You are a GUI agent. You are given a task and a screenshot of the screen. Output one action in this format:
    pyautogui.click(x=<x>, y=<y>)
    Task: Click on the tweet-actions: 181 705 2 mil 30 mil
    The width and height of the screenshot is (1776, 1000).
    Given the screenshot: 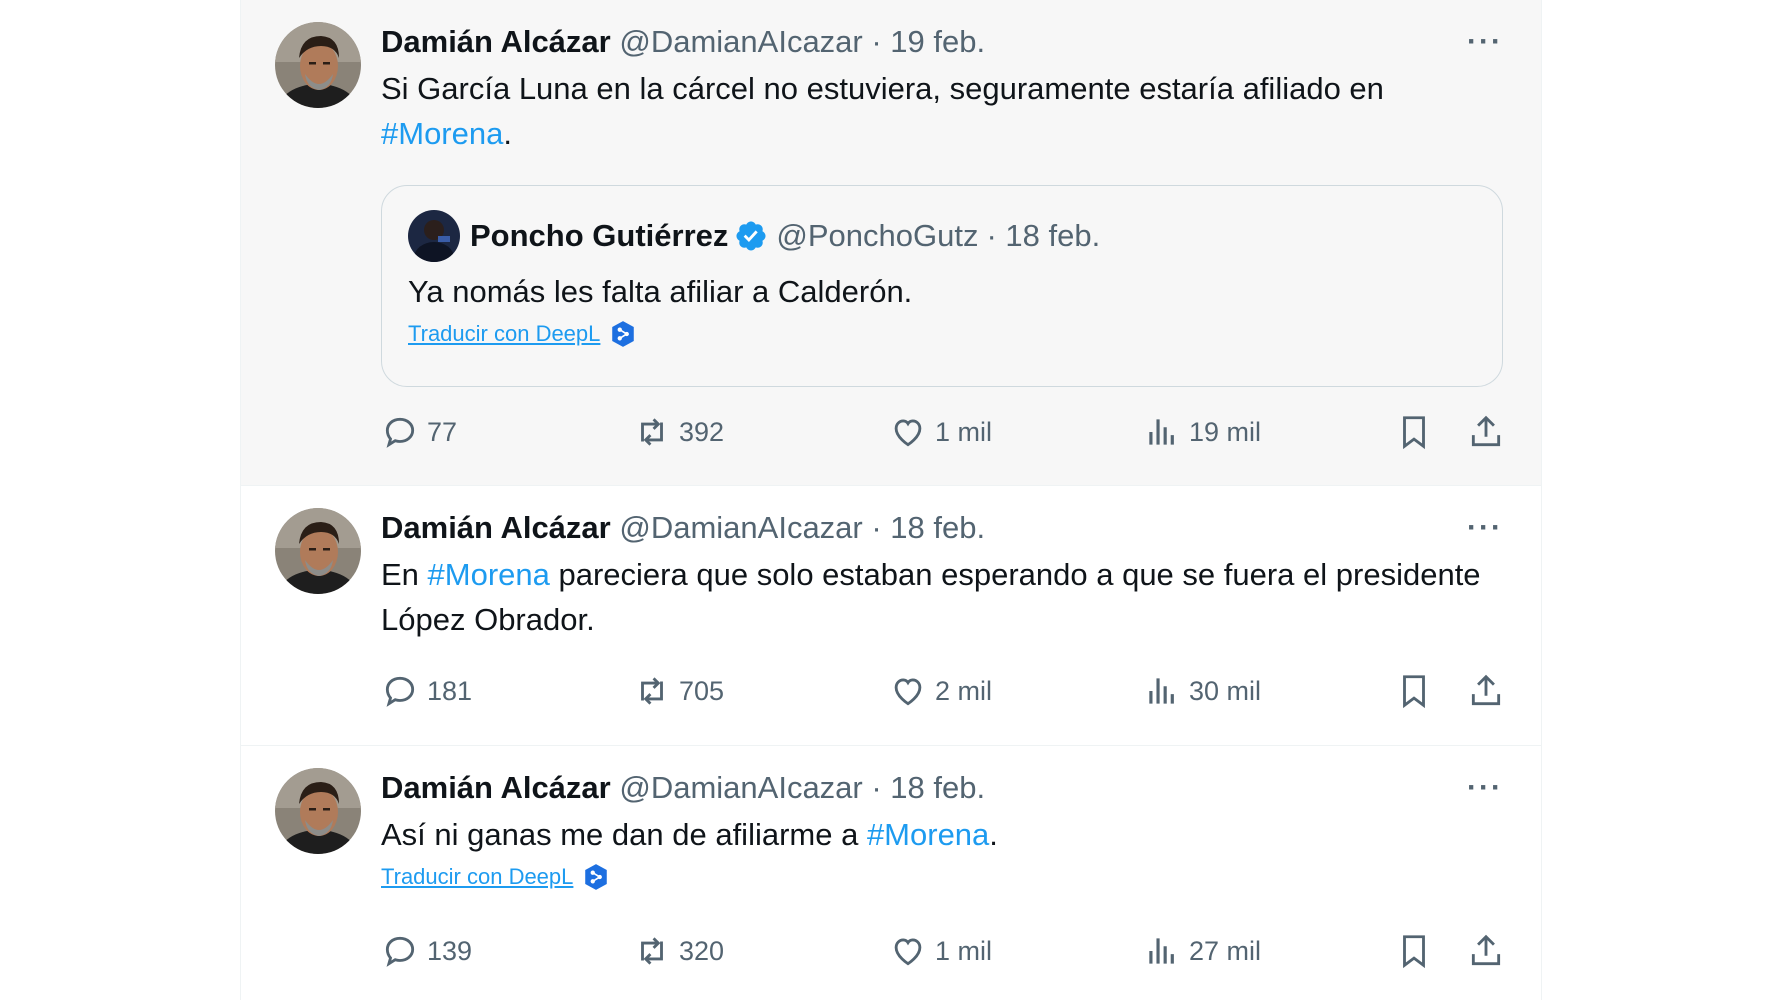 What is the action you would take?
    pyautogui.click(x=943, y=691)
    